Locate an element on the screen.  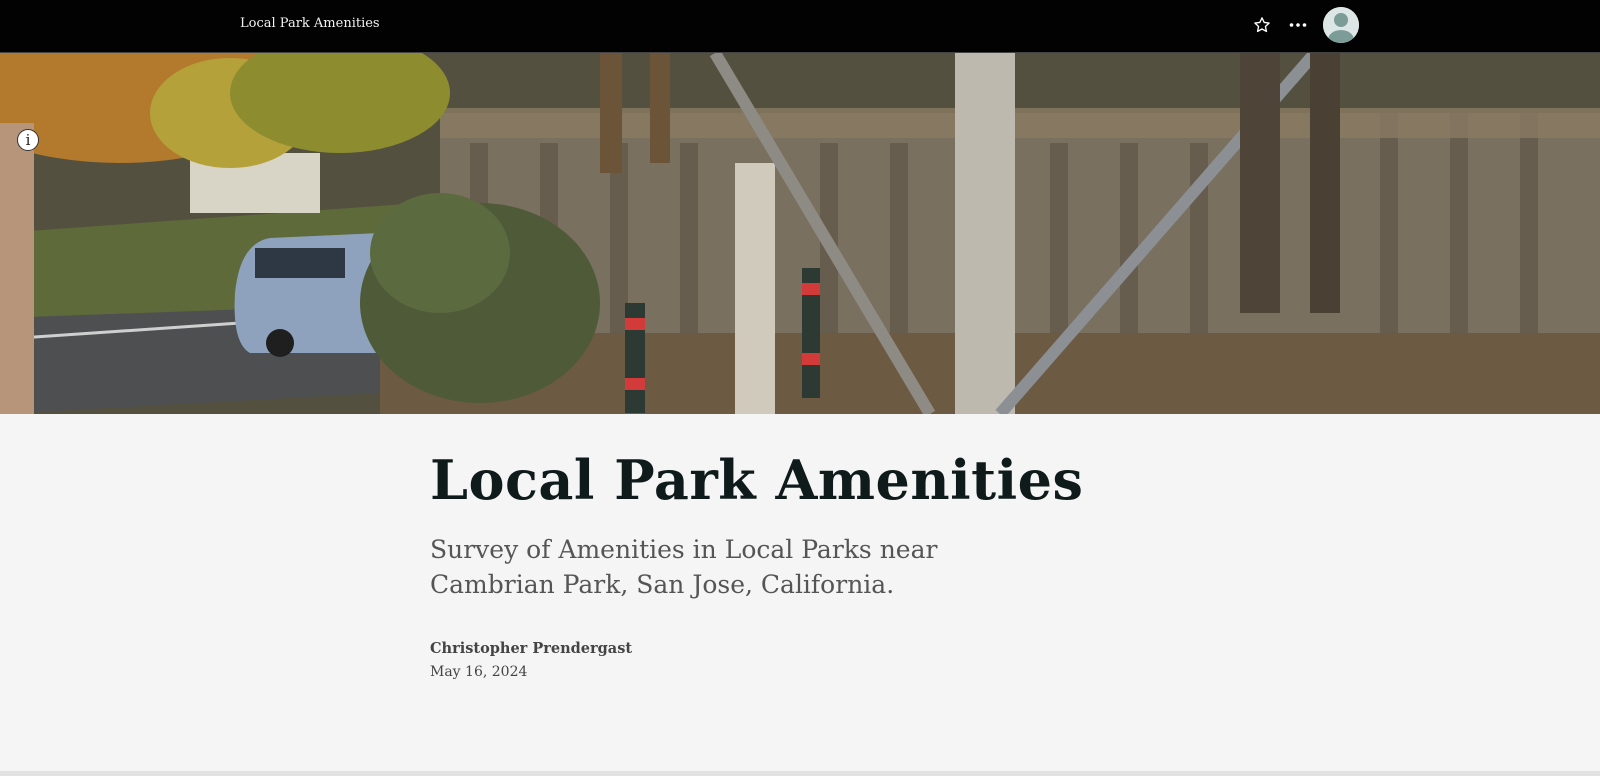
star-icon is located at coordinates (1262, 25).